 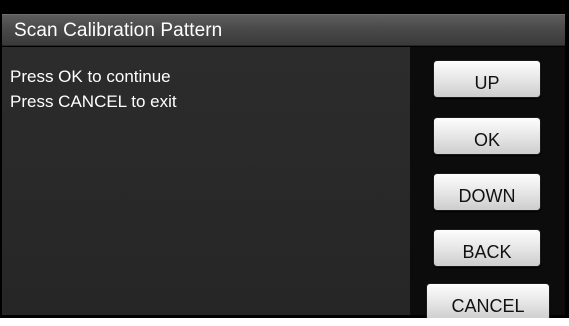 I want to click on instruction-ok-text: Press OK to continue, so click(x=90, y=76).